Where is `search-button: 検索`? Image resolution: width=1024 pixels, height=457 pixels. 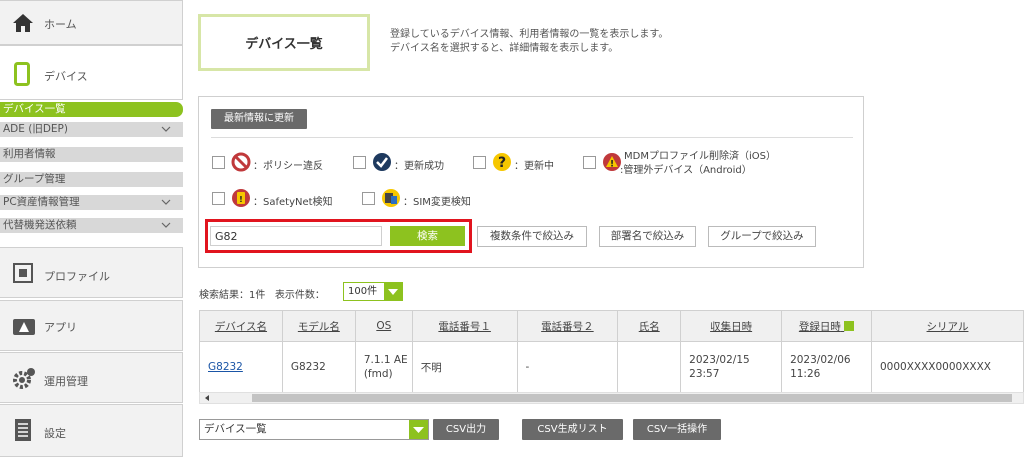
search-button: 検索 is located at coordinates (427, 236).